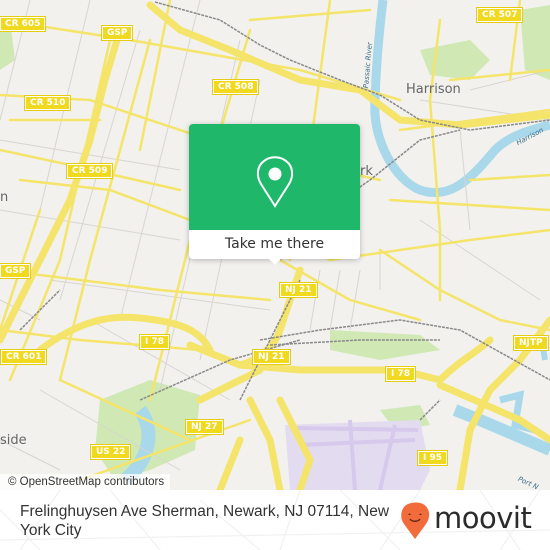 The width and height of the screenshot is (550, 550). What do you see at coordinates (275, 182) in the screenshot?
I see `map-pin-icon` at bounding box center [275, 182].